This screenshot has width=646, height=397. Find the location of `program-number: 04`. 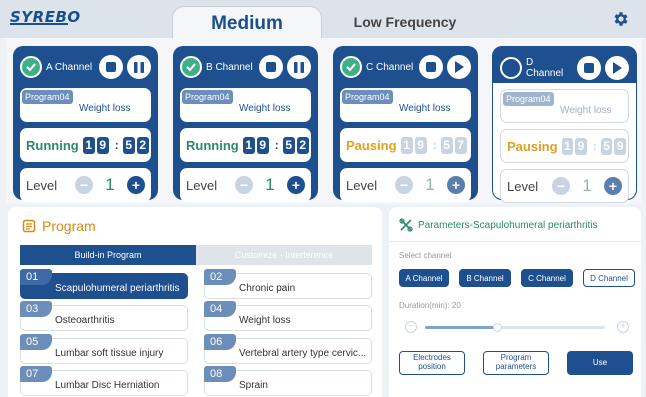

program-number: 04 is located at coordinates (220, 309).